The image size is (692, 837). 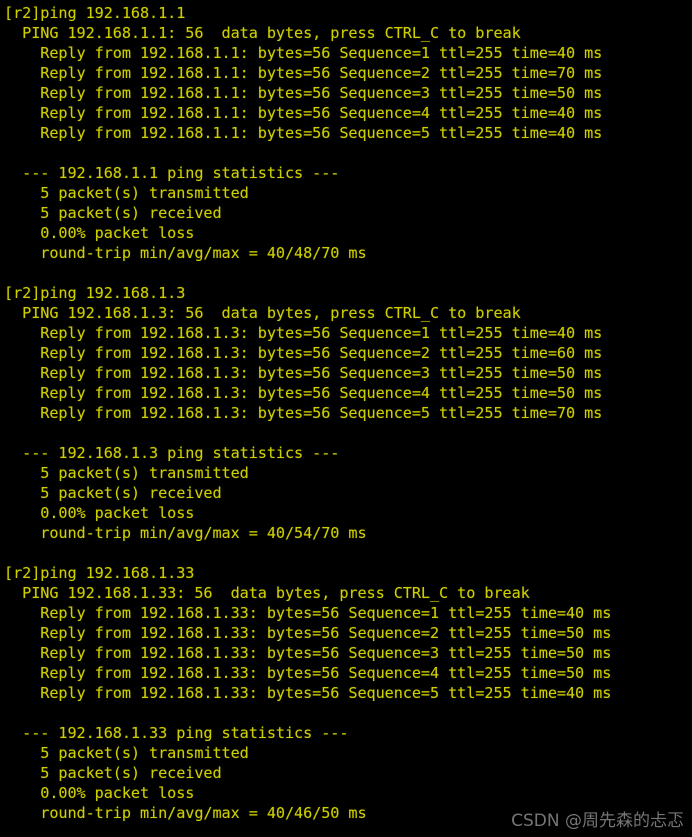 What do you see at coordinates (95, 293) in the screenshot?
I see `terminal-line: [r2]ping 192.168.1.3` at bounding box center [95, 293].